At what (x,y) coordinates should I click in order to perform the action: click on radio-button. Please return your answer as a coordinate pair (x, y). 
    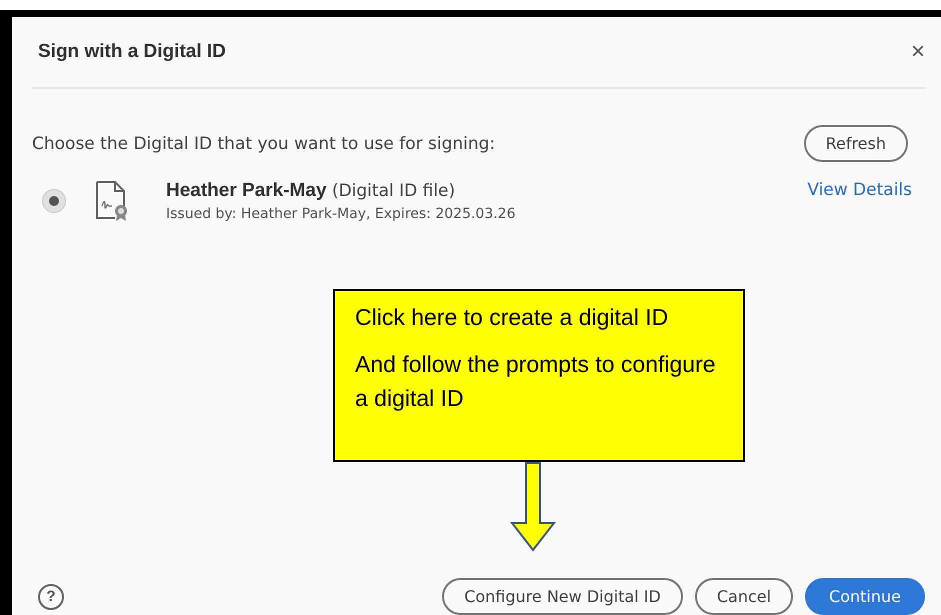
    Looking at the image, I should click on (54, 201).